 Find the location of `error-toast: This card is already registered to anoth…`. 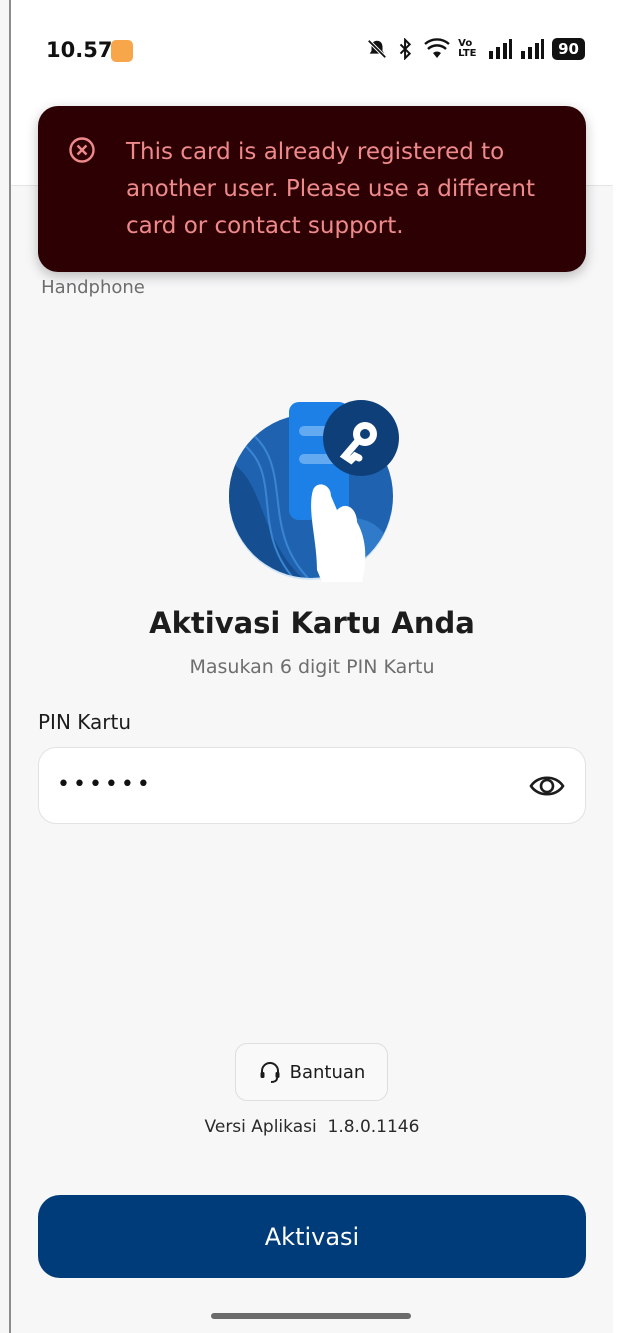

error-toast: This card is already registered to anoth… is located at coordinates (312, 189).